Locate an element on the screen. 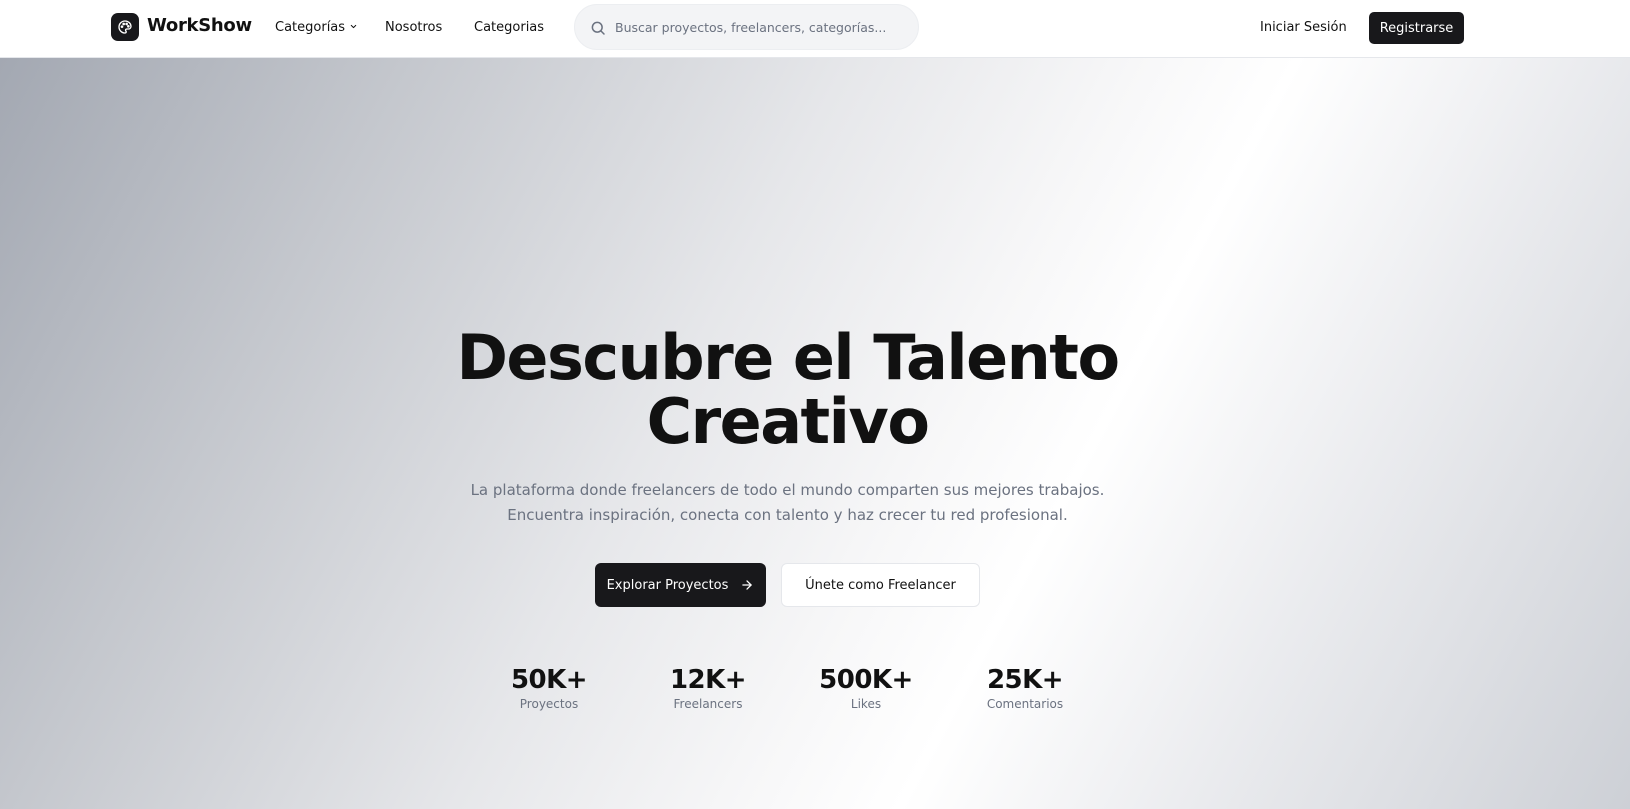 Image resolution: width=1630 pixels, height=809 pixels. brand-name: WorkShow is located at coordinates (199, 25).